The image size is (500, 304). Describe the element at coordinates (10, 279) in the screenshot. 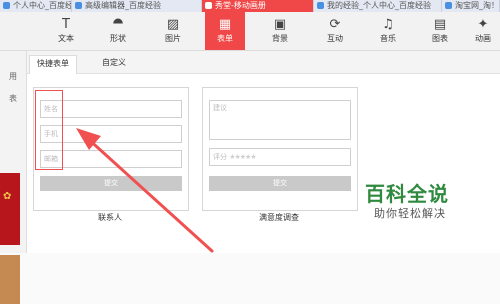

I see `template-thumbnail` at that location.